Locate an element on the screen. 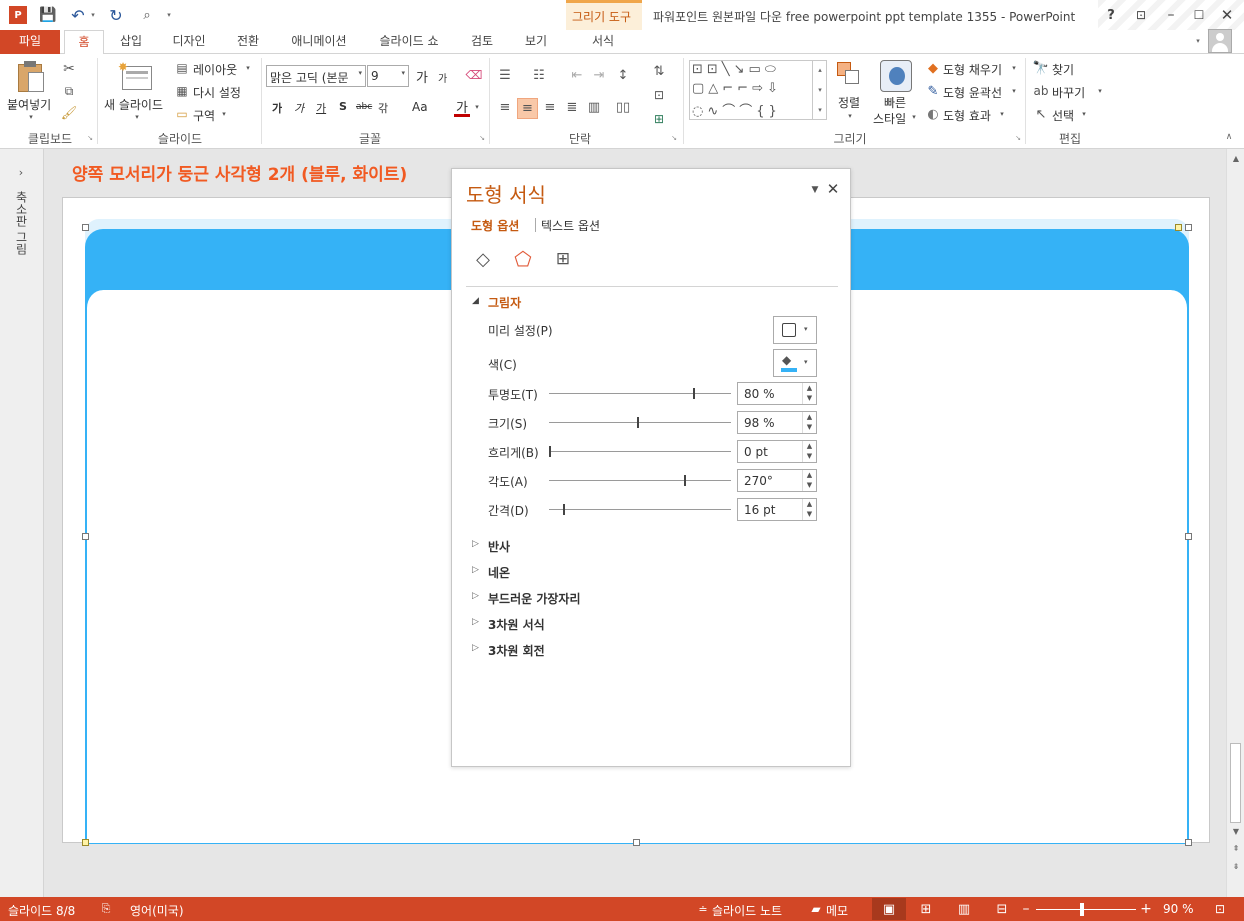 This screenshot has height=921, width=1244. expand-thumbnails-icon: › is located at coordinates (21, 172).